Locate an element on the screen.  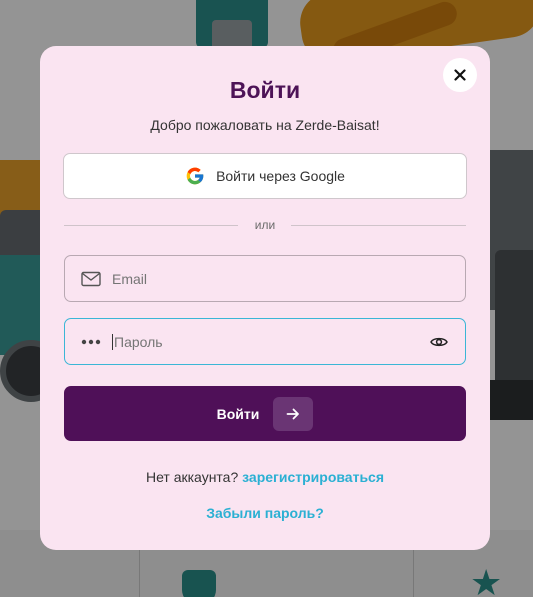
login-submit-label: Войти is located at coordinates (238, 413).